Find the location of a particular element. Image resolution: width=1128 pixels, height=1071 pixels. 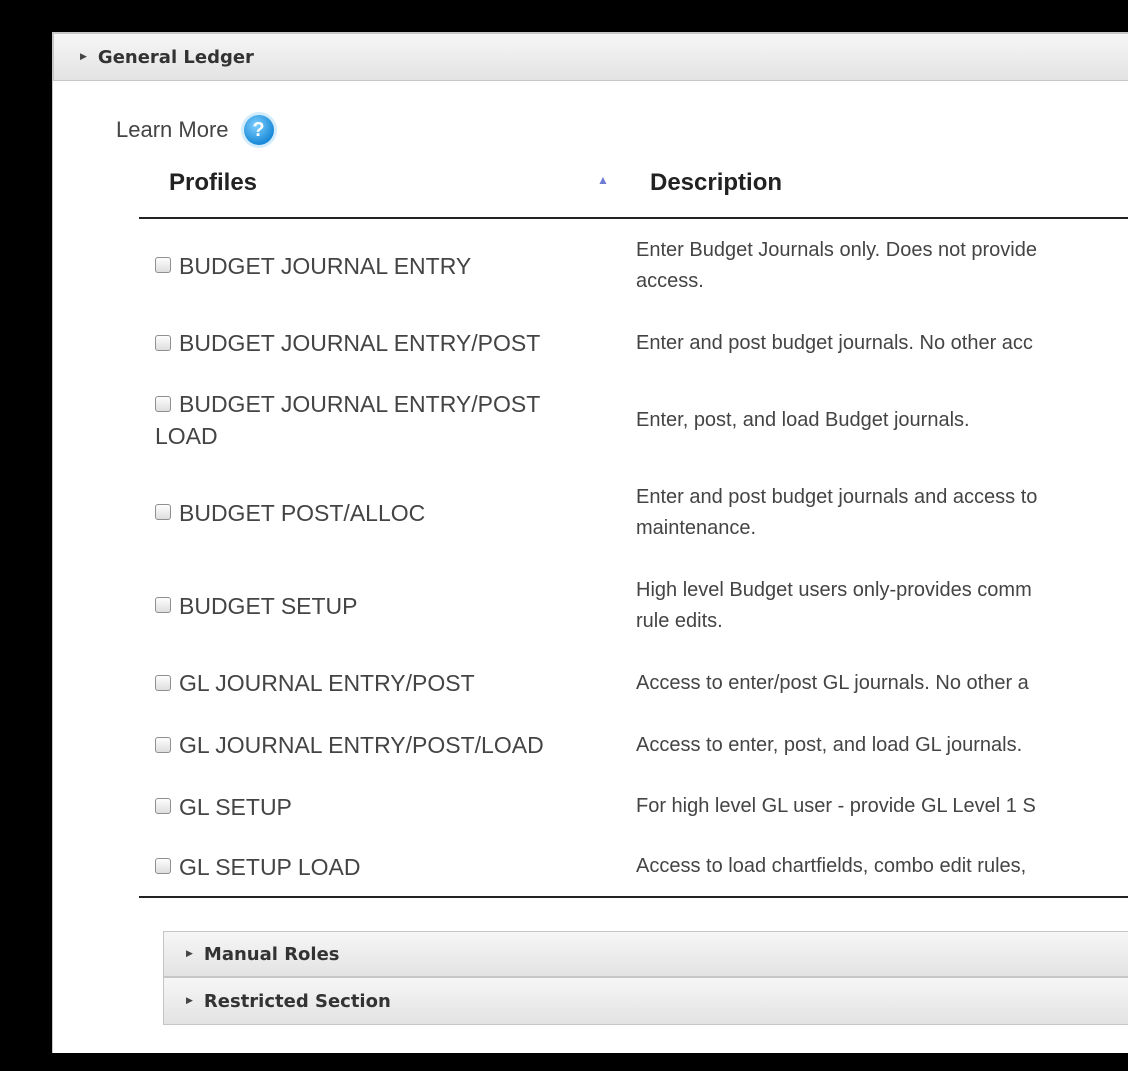

restricted-section-header: ▶ Restricted Section is located at coordinates (645, 1001).